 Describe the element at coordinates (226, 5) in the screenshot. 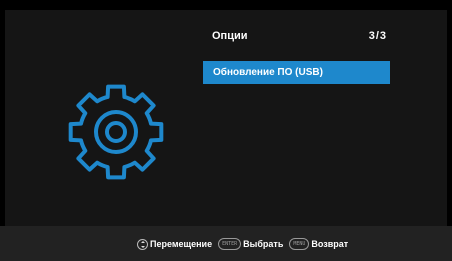

I see `top-strip` at that location.